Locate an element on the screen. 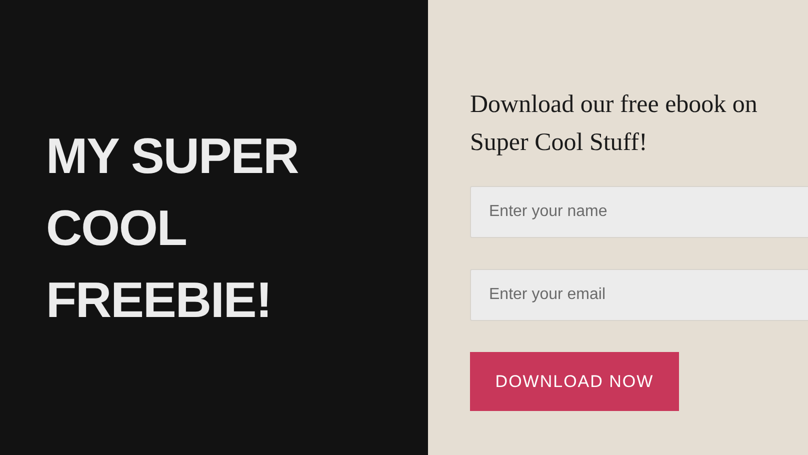 The image size is (808, 455). hero-title: MY SUPER COOL FREEBIE! is located at coordinates (173, 228).